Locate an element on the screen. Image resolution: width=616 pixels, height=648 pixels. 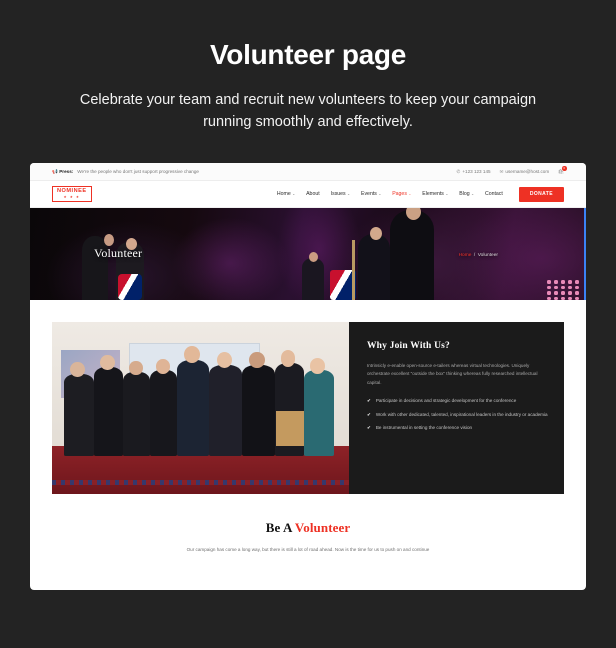
nav-item-elements: Elements ⌄ is located at coordinates (435, 194).